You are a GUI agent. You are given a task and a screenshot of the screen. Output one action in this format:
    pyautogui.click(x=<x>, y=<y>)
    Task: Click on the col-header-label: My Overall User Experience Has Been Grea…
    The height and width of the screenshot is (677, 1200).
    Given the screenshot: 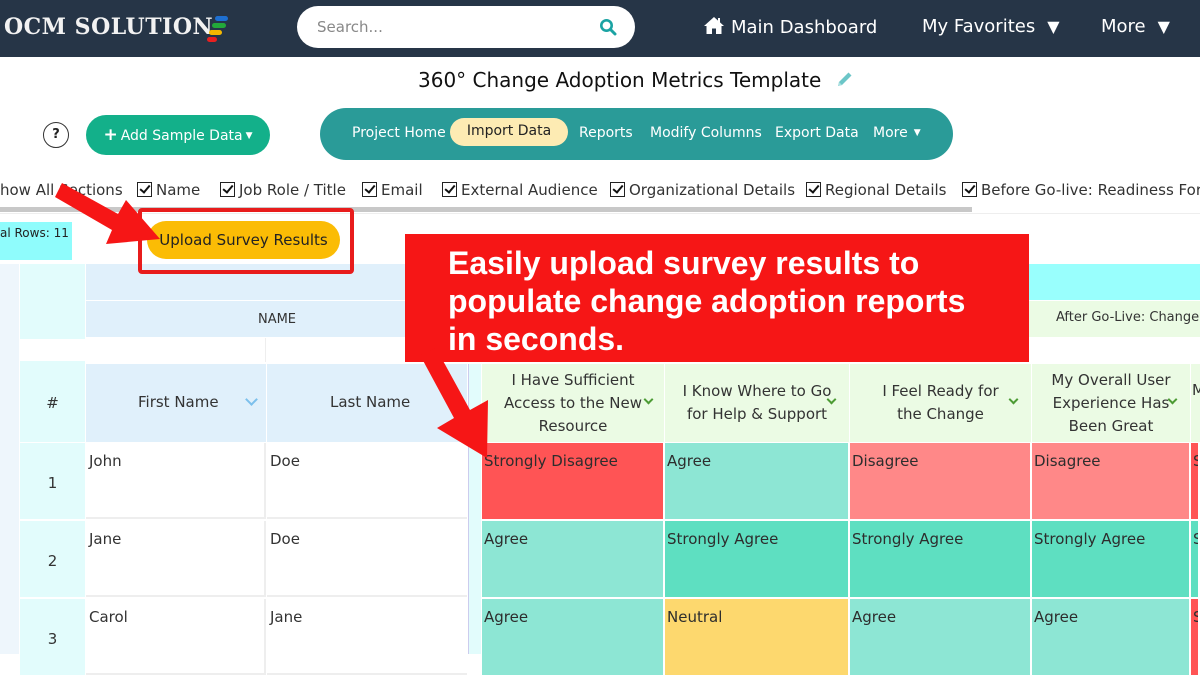 What is the action you would take?
    pyautogui.click(x=1111, y=402)
    